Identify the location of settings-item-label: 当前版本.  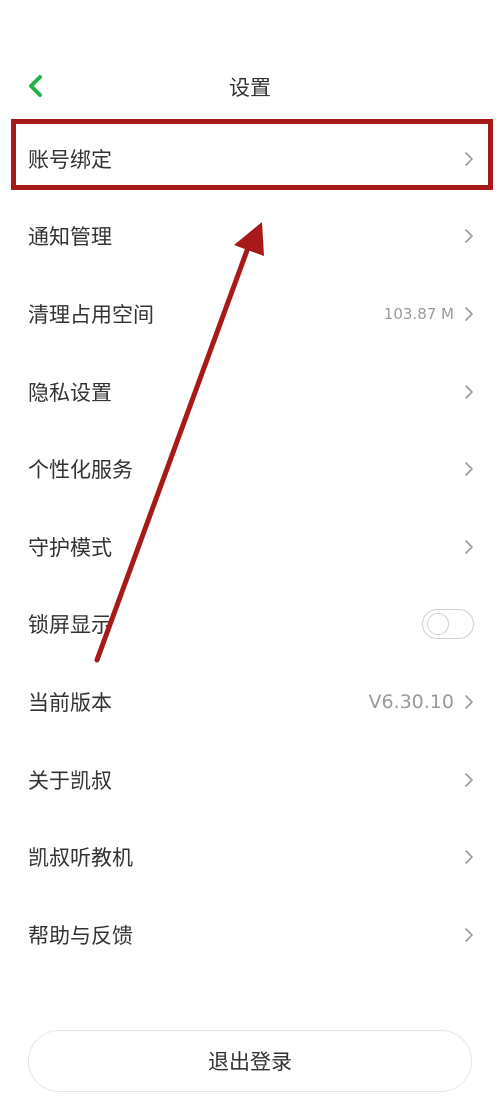
(70, 702).